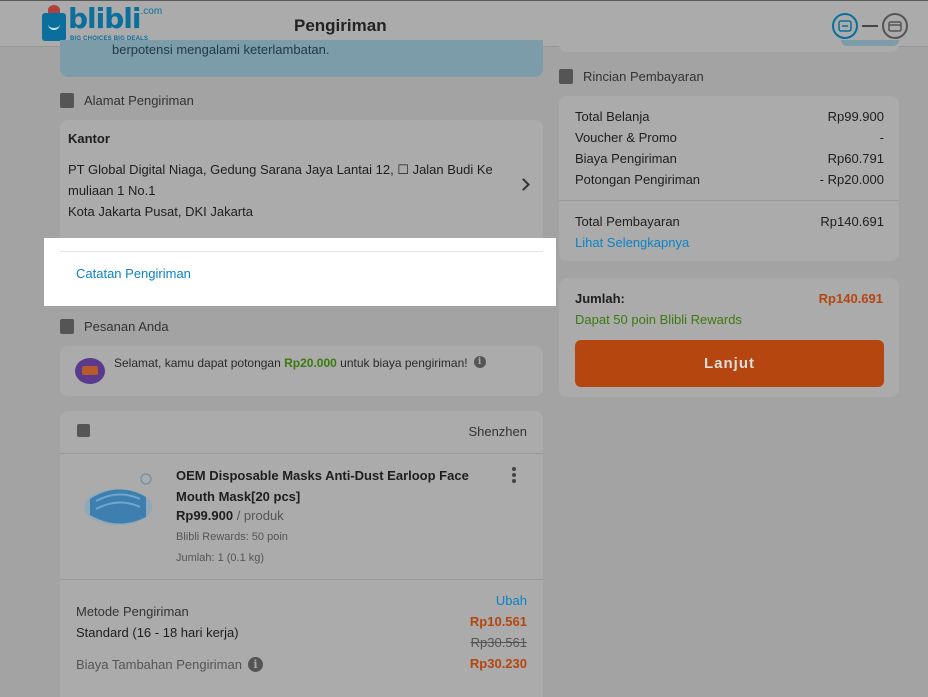 The image size is (928, 697). I want to click on address-section-label: Alamat Pengiriman, so click(139, 100).